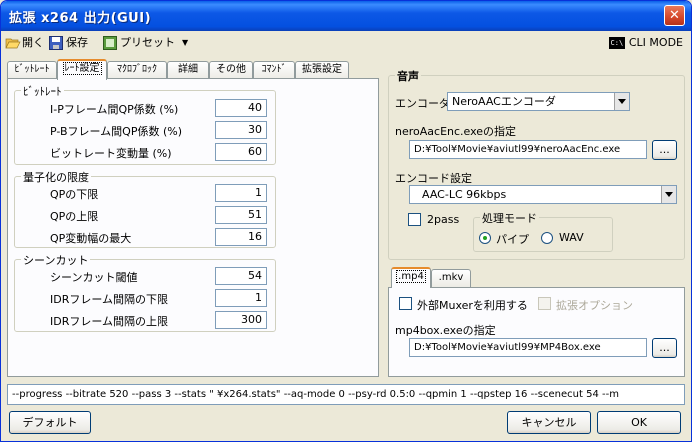 The image size is (692, 442). Describe the element at coordinates (241, 108) in the screenshot. I see `ip-ratio-field: 40` at that location.